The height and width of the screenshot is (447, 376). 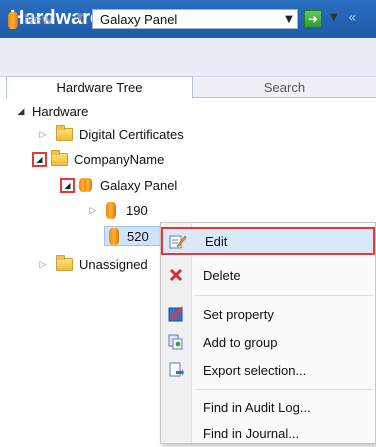 I want to click on tab-search: Search, so click(x=284, y=88).